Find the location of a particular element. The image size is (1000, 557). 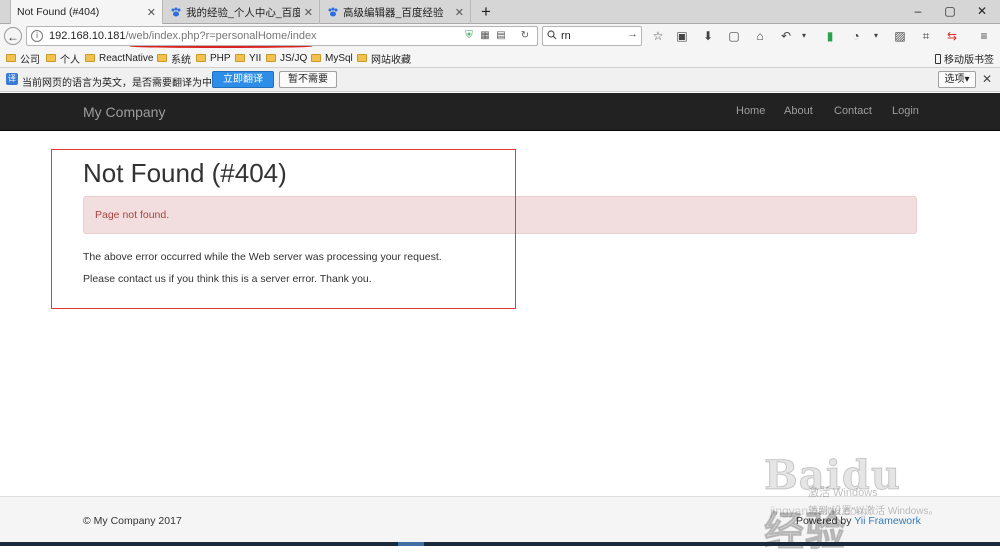

url-path: /web/index.php?r=personalHome/index is located at coordinates (221, 36).